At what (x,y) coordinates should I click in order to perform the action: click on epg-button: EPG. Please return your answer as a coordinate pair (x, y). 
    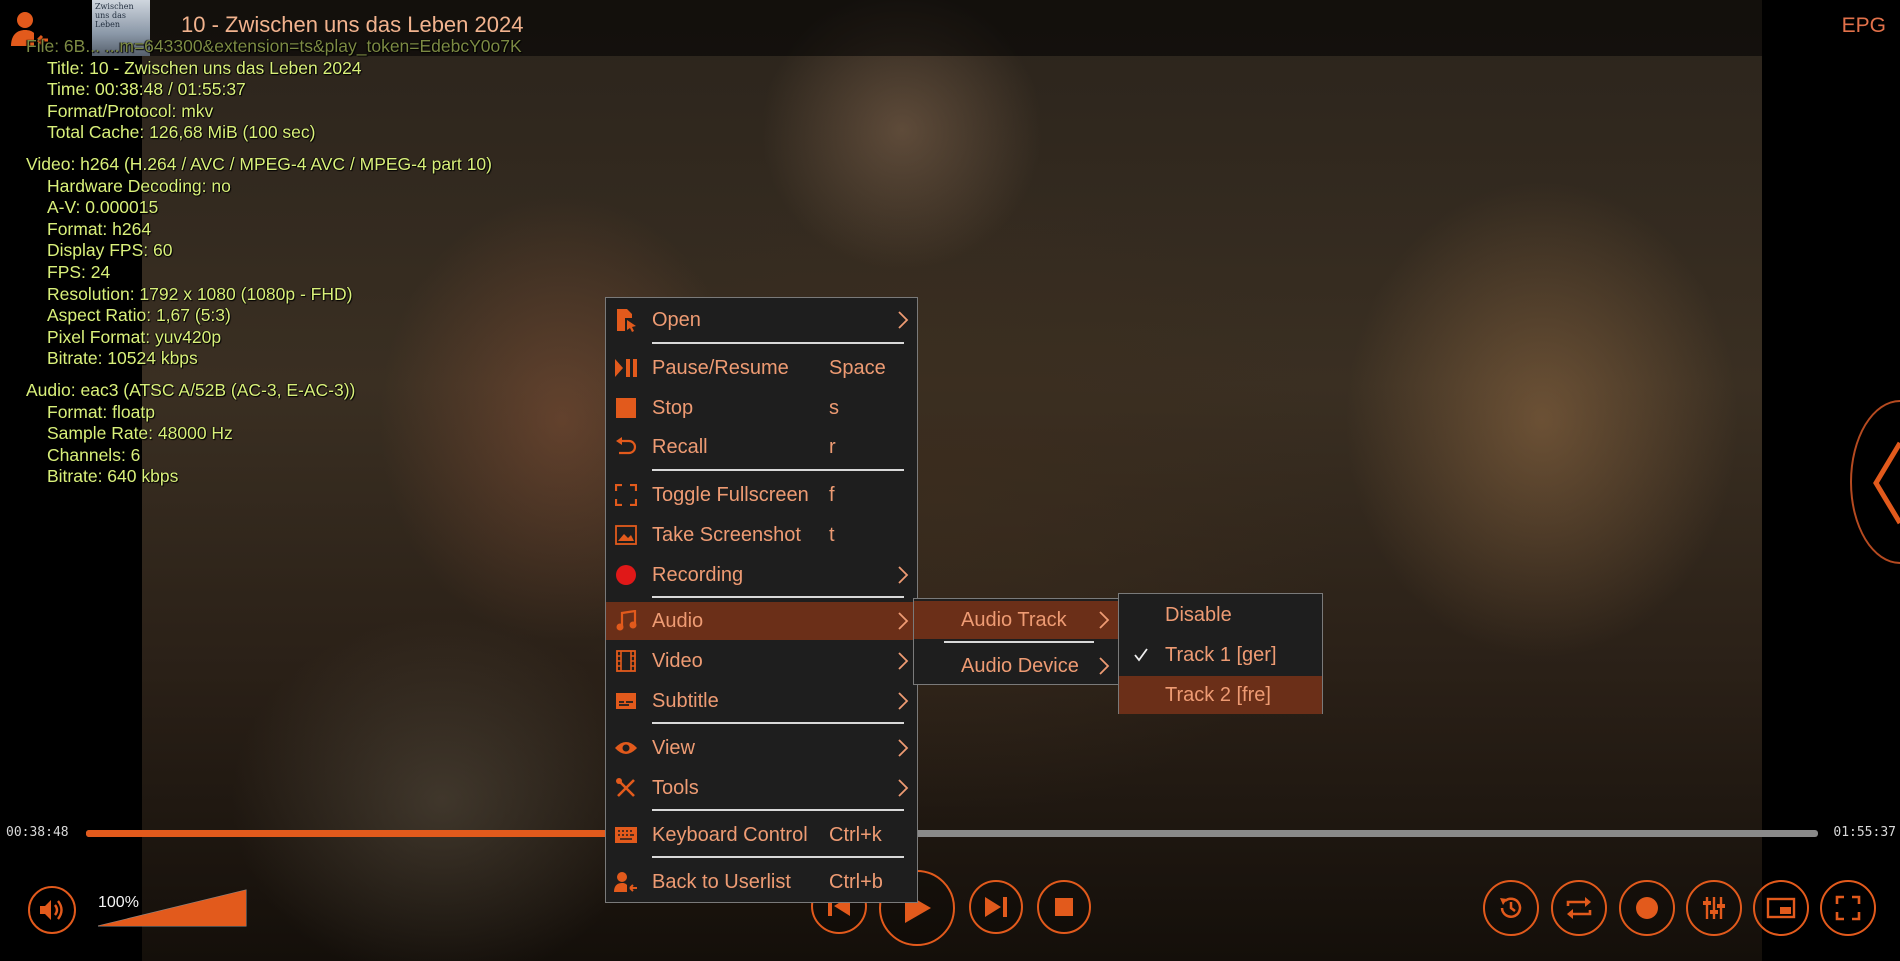
    Looking at the image, I should click on (1864, 26).